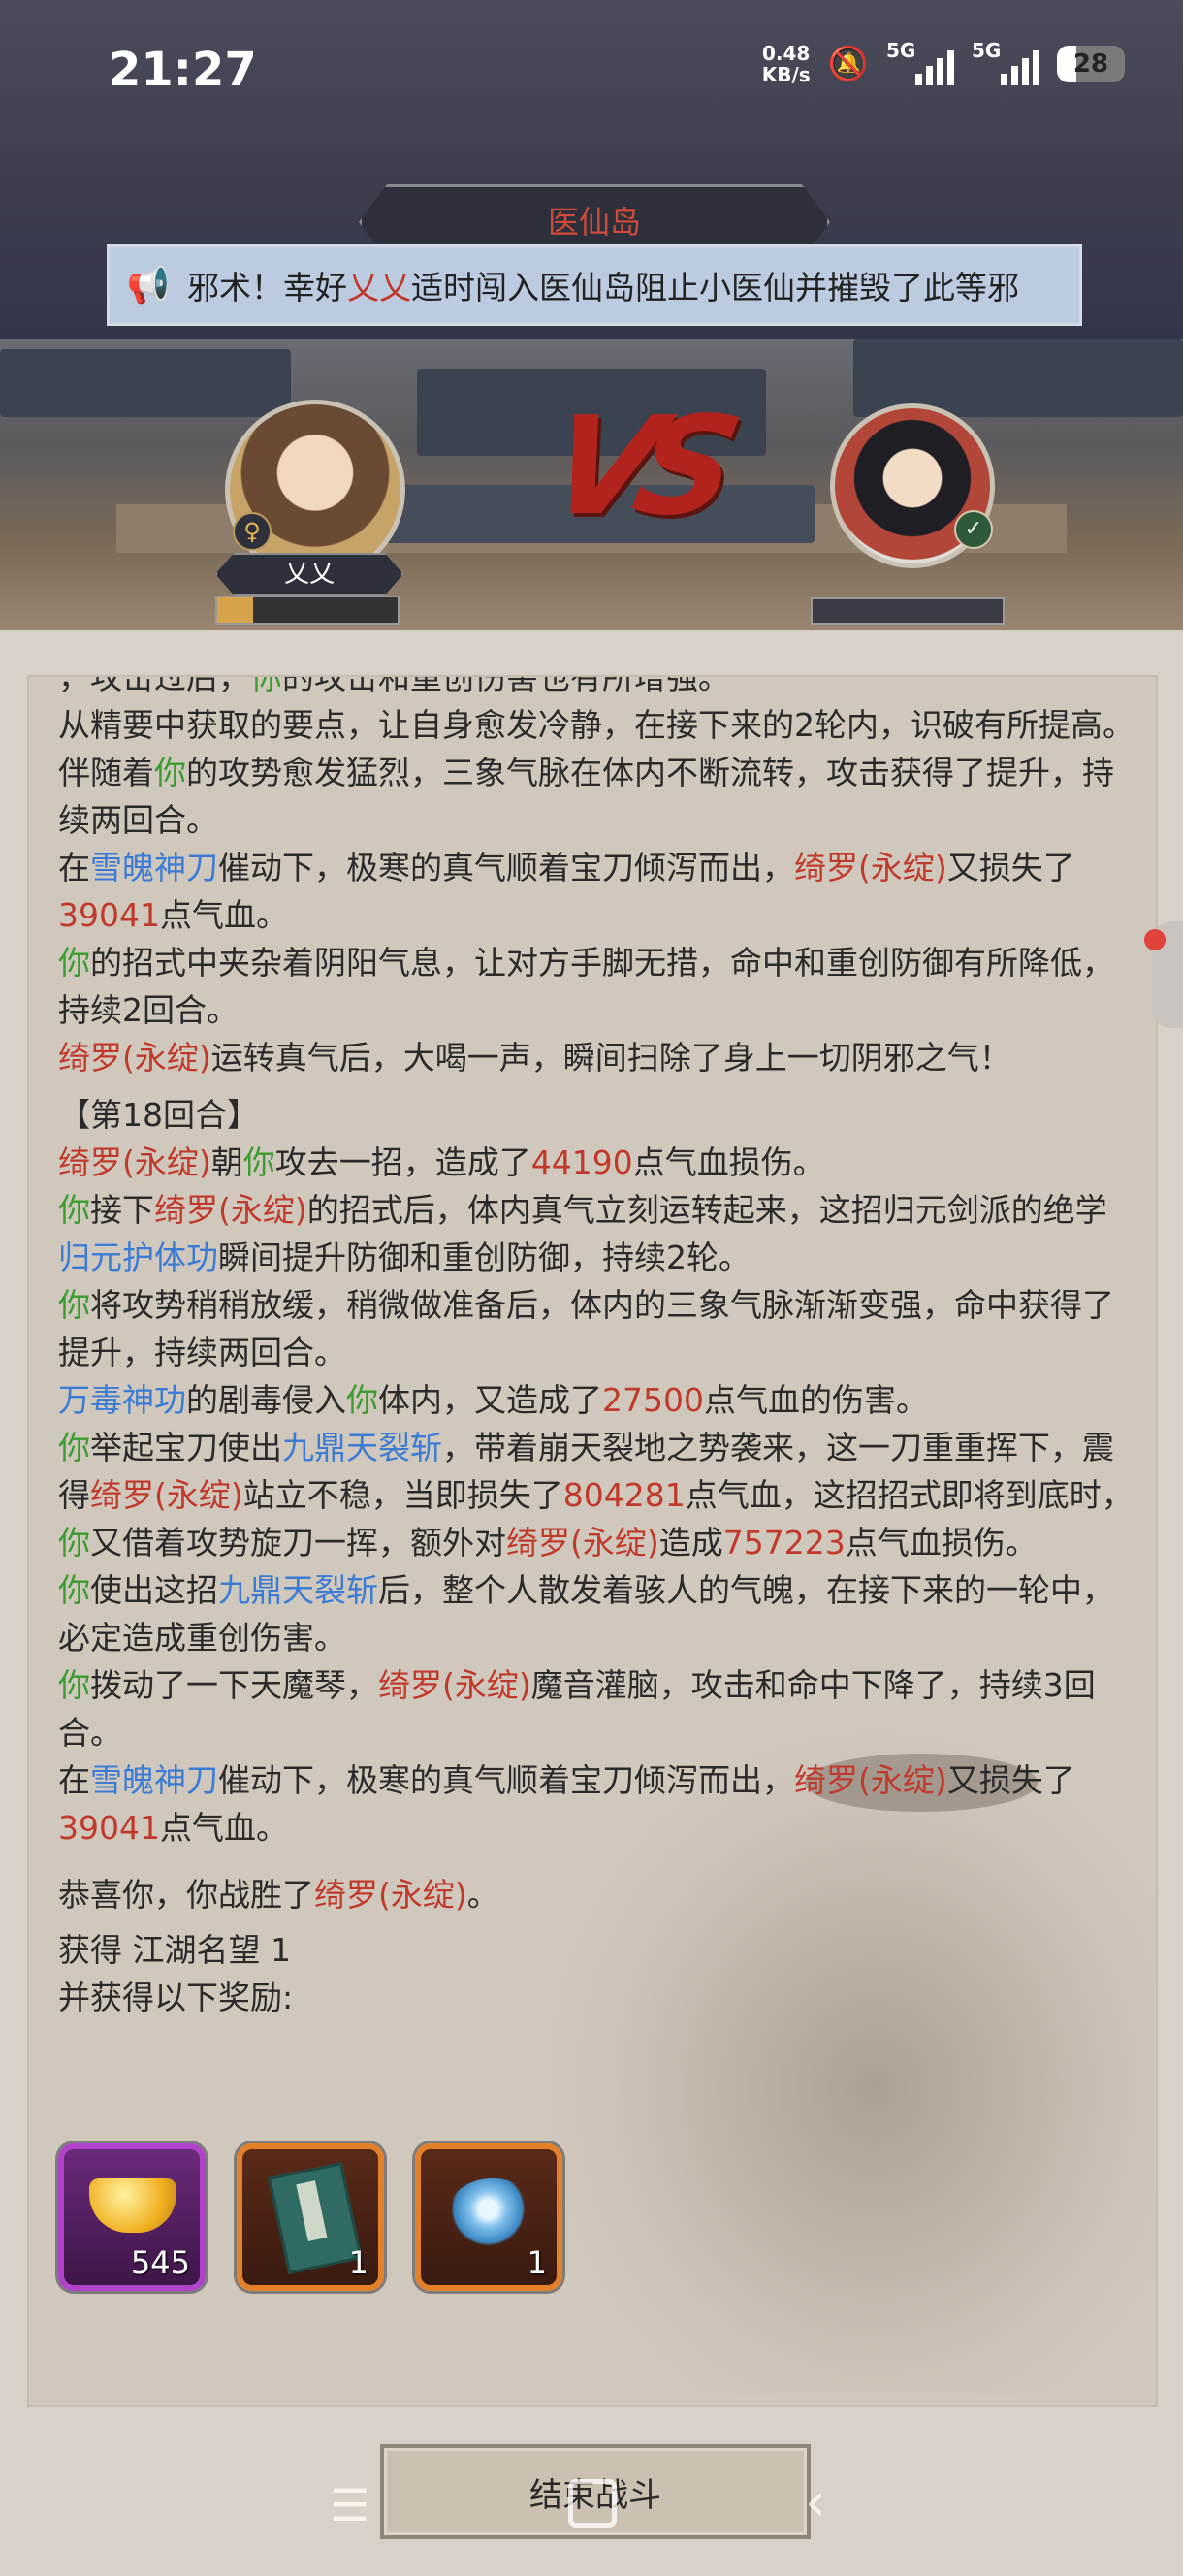  Describe the element at coordinates (848, 64) in the screenshot. I see `mute-bell-icon: 🔕` at that location.